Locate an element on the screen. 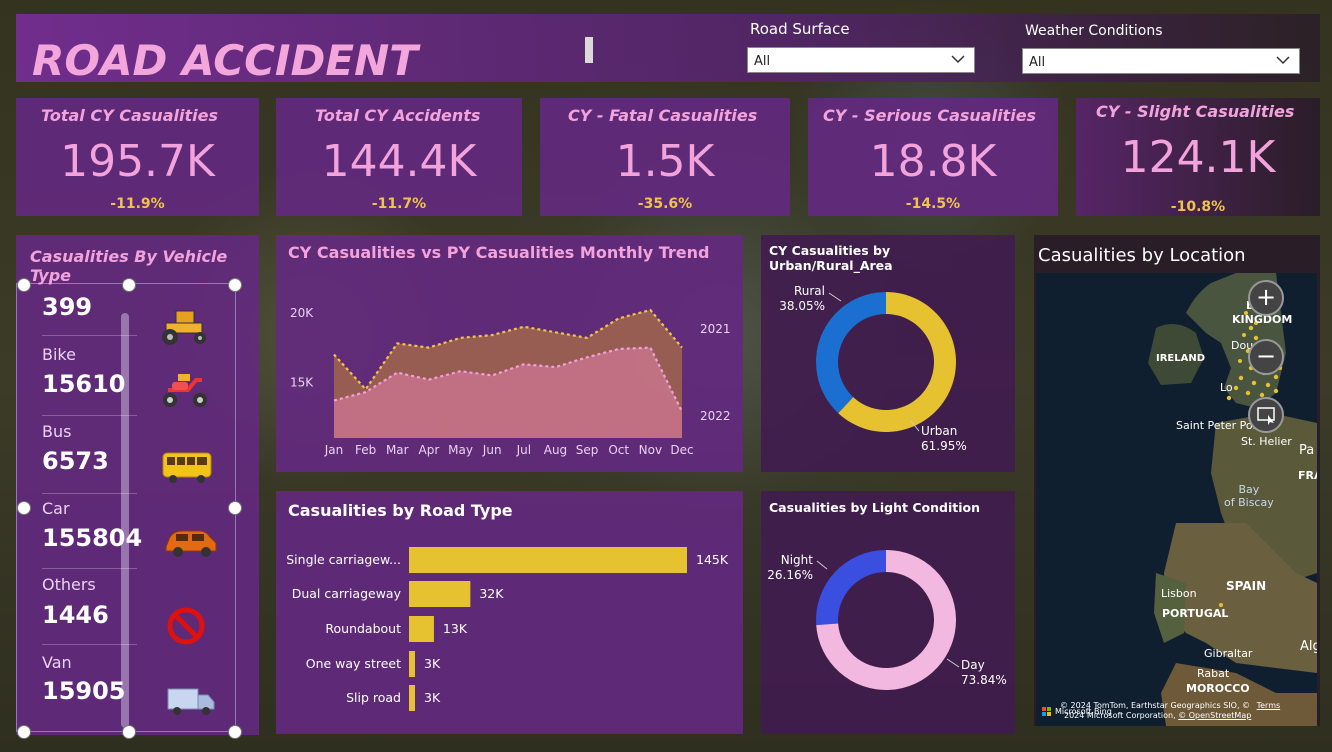  road-surface-dropdown: All is located at coordinates (861, 60).